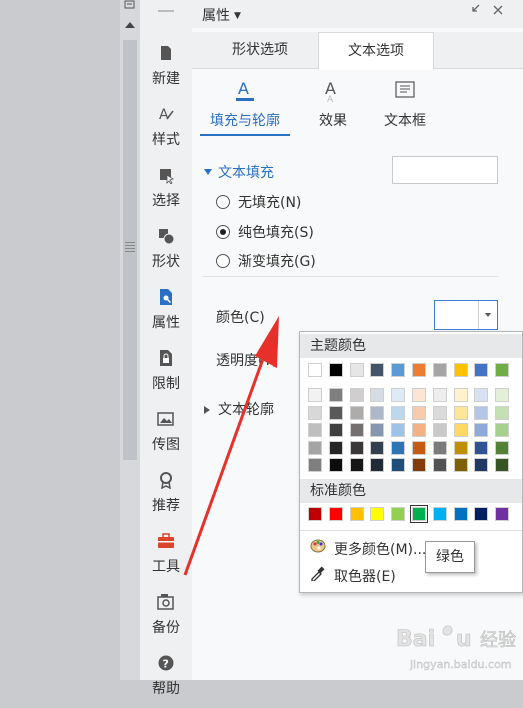  Describe the element at coordinates (445, 170) in the screenshot. I see `fill-preview-box` at that location.